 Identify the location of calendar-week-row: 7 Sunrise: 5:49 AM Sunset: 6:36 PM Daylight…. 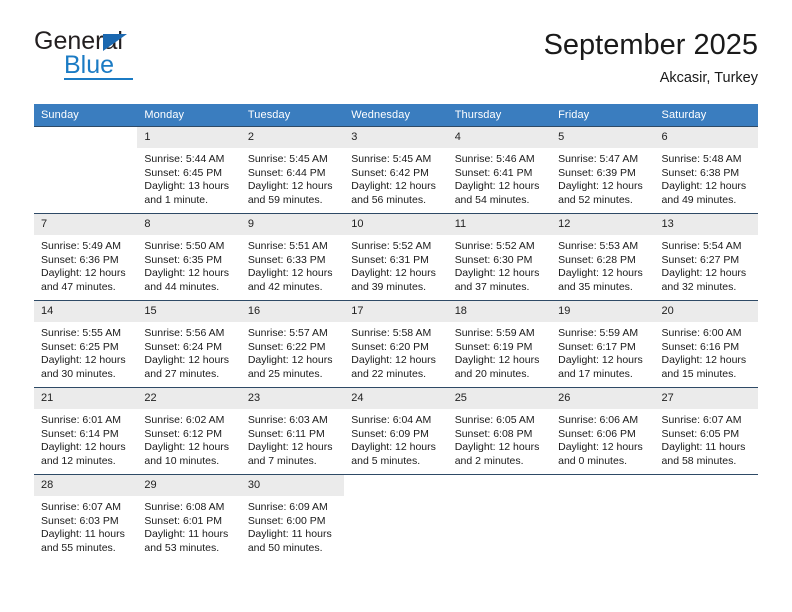
(396, 257).